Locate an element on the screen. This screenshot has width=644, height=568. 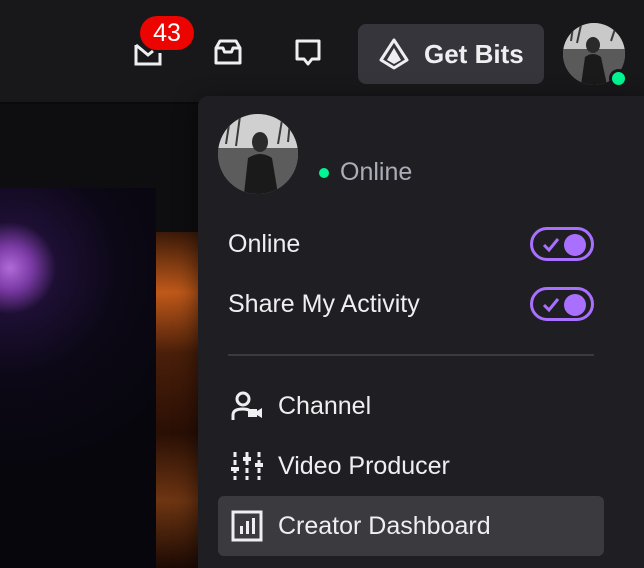
inbox-button is located at coordinates (228, 52).